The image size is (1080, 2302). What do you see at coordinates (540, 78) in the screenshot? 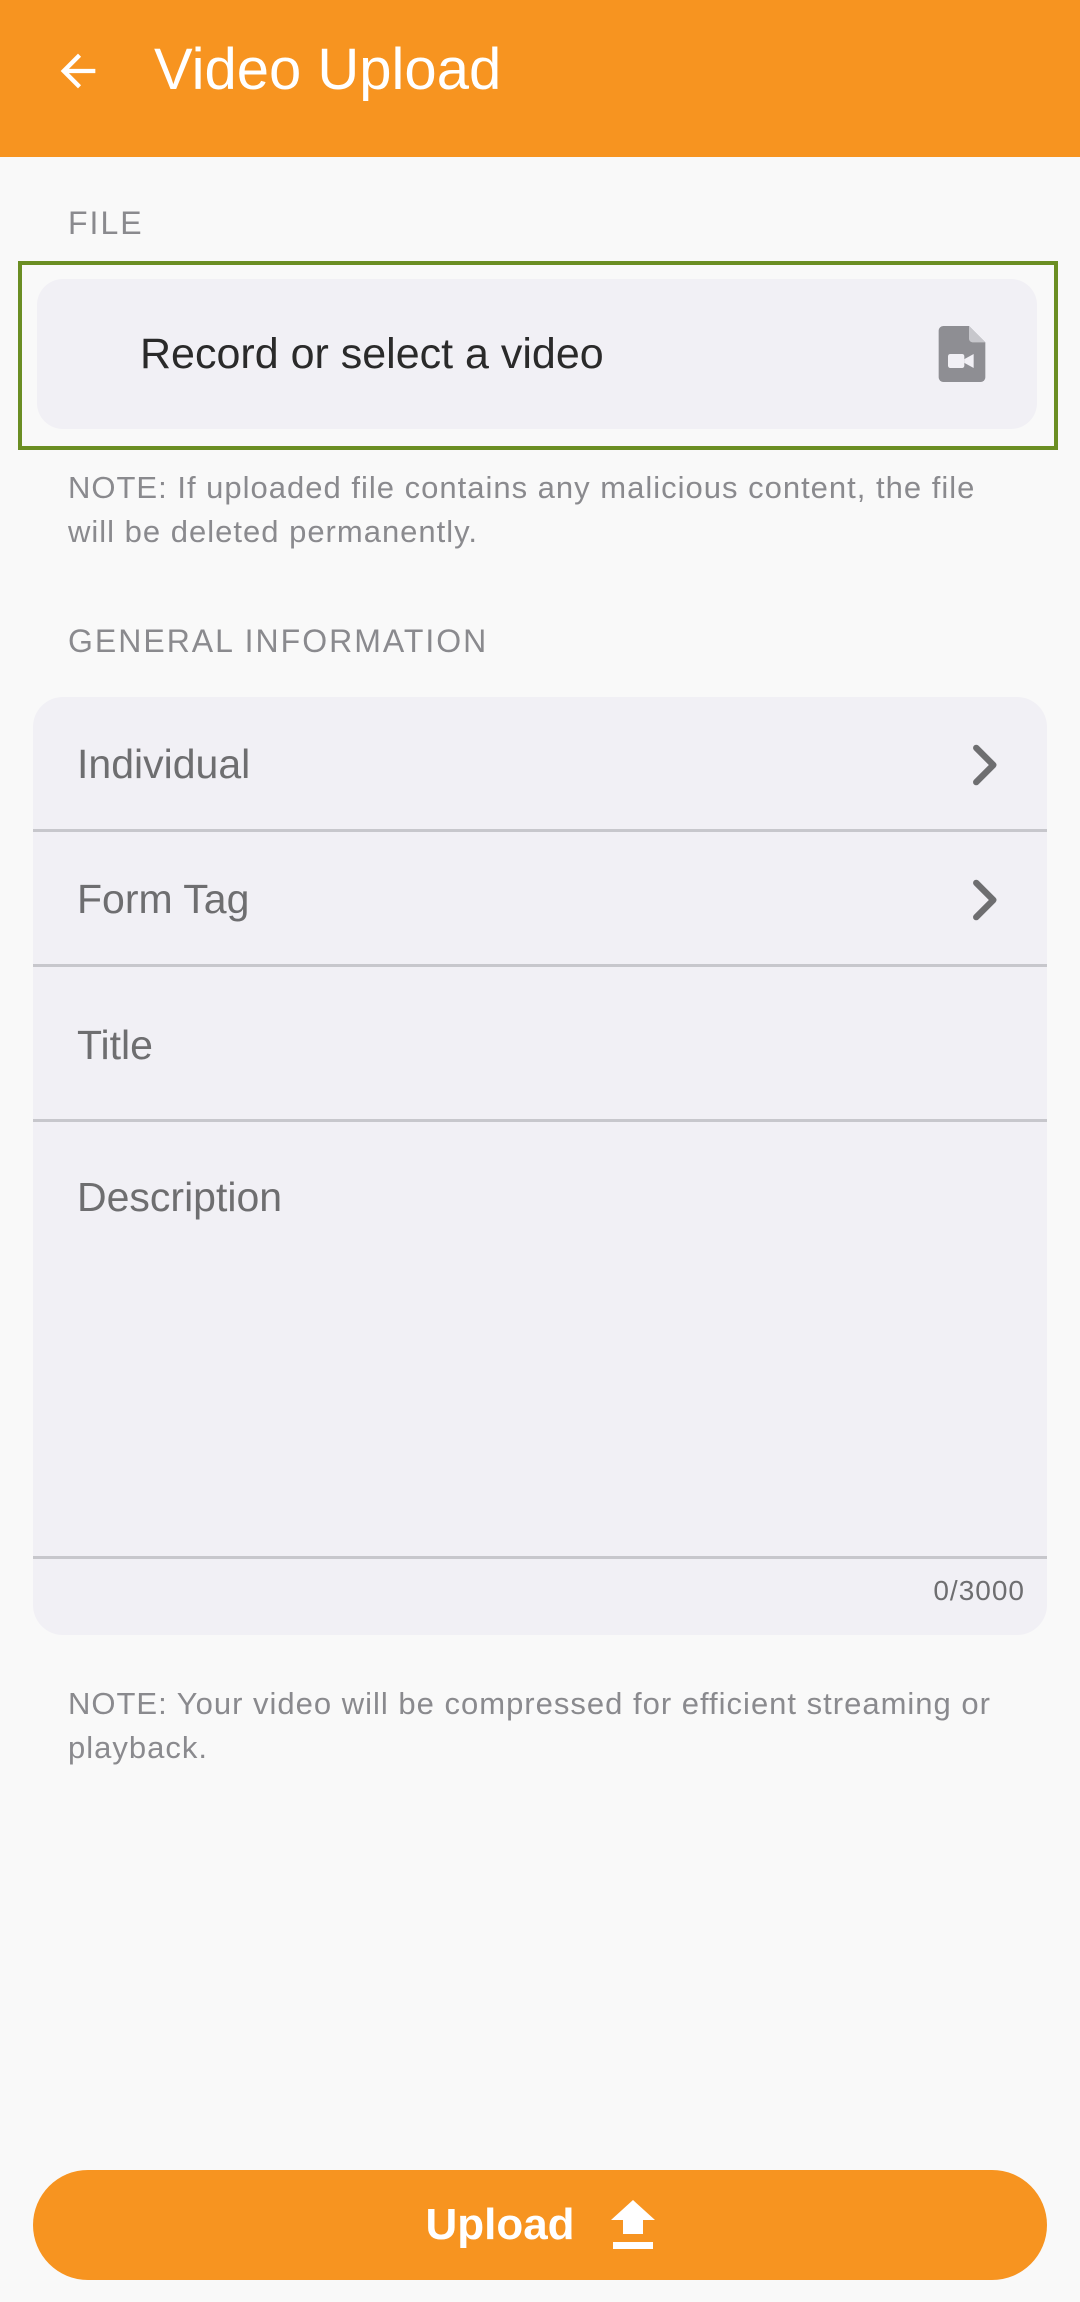
I see `app-bar: Video Upload` at bounding box center [540, 78].